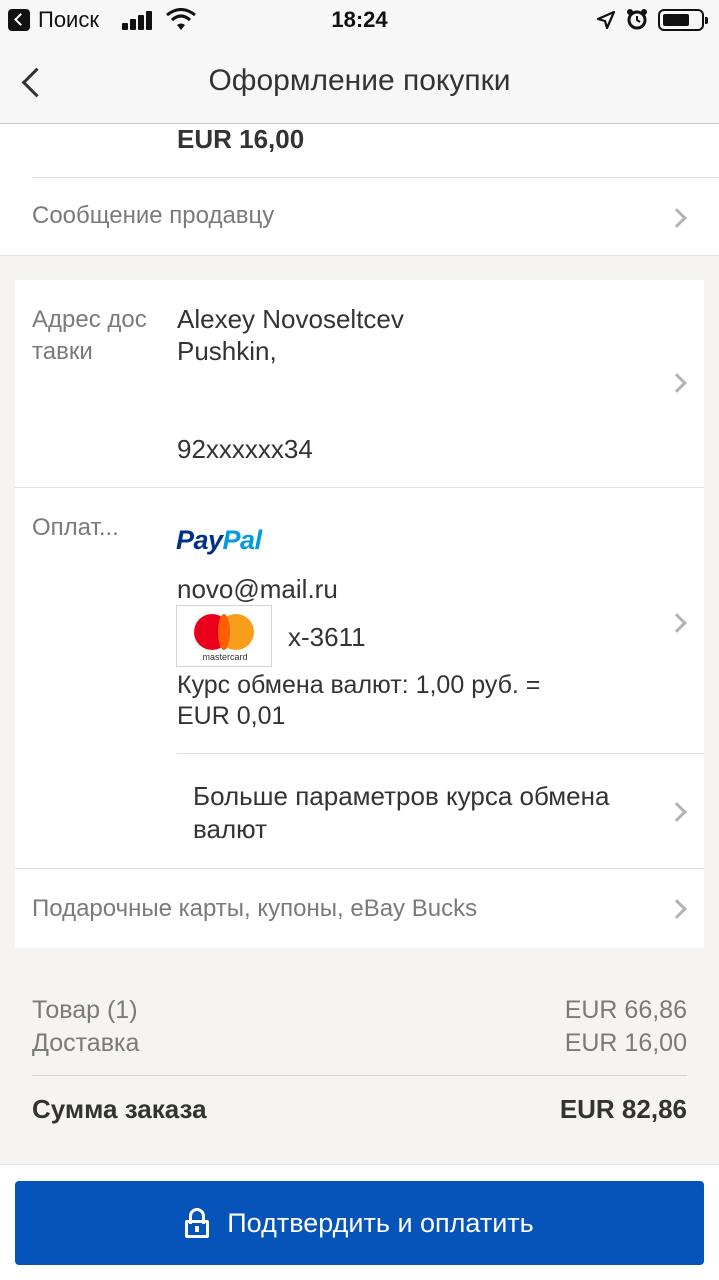 The height and width of the screenshot is (1280, 719). I want to click on location-arrow-icon, so click(606, 20).